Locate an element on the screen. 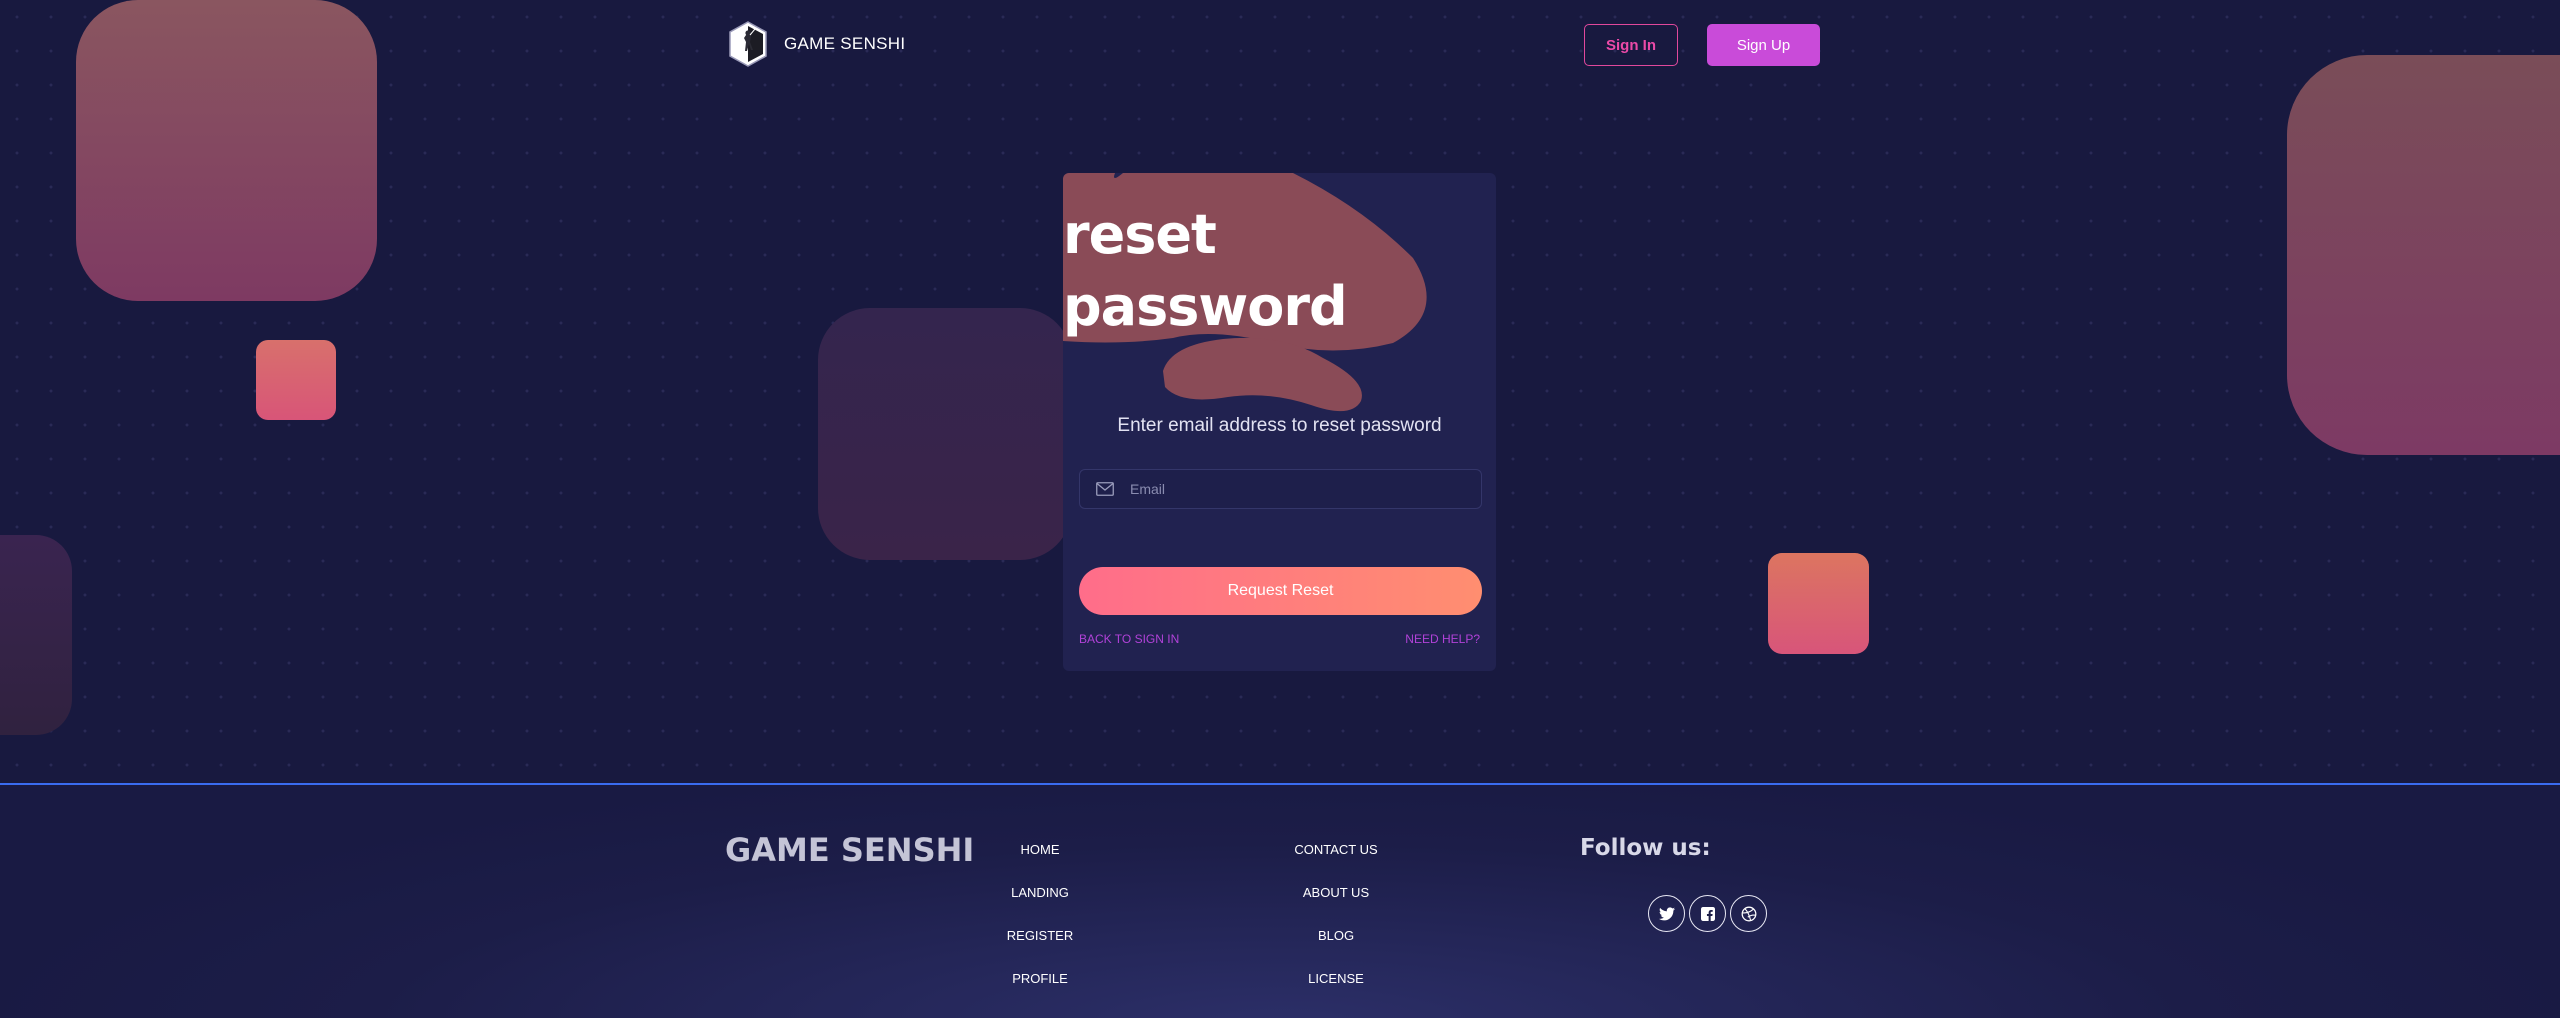  dribbble-button is located at coordinates (1748, 913).